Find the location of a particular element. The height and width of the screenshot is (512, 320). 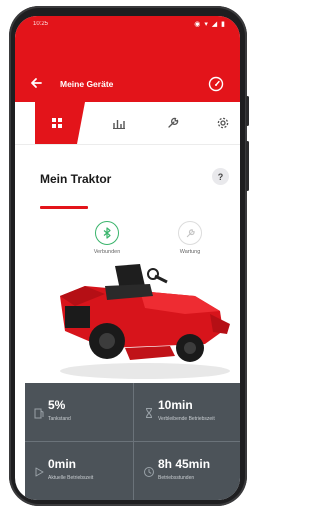

play-icon is located at coordinates (39, 472).